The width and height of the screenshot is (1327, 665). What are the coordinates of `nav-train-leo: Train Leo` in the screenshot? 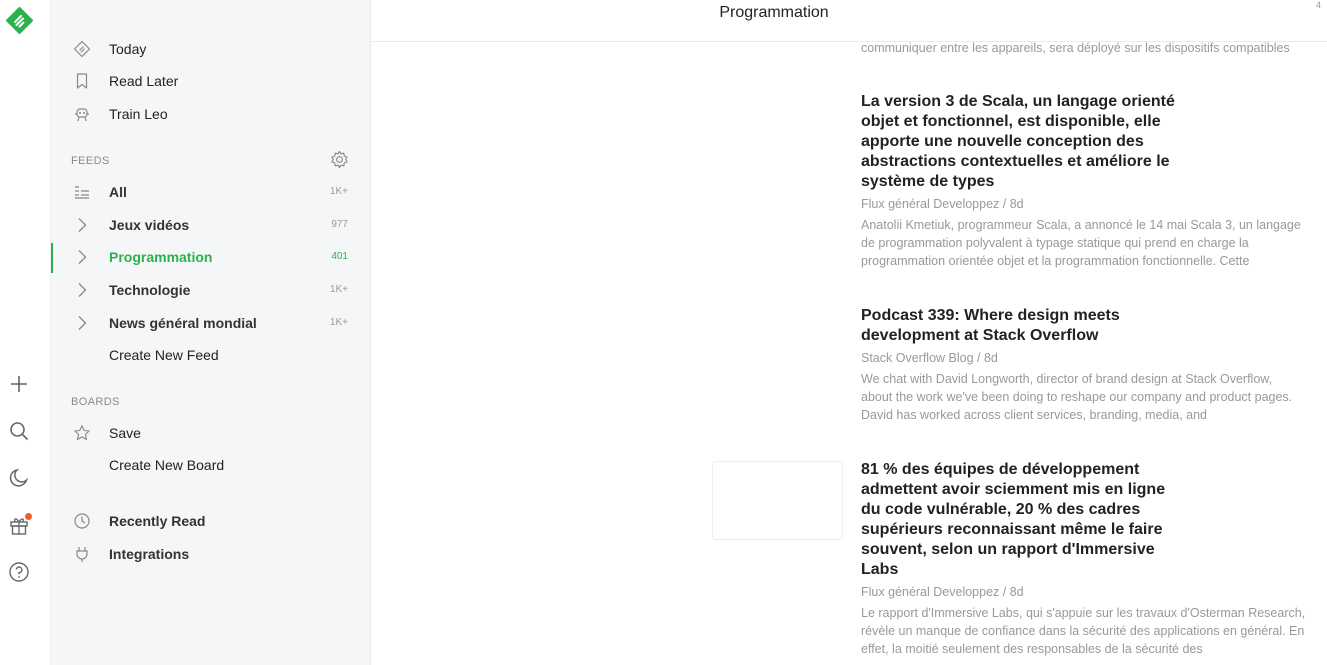 It's located at (210, 114).